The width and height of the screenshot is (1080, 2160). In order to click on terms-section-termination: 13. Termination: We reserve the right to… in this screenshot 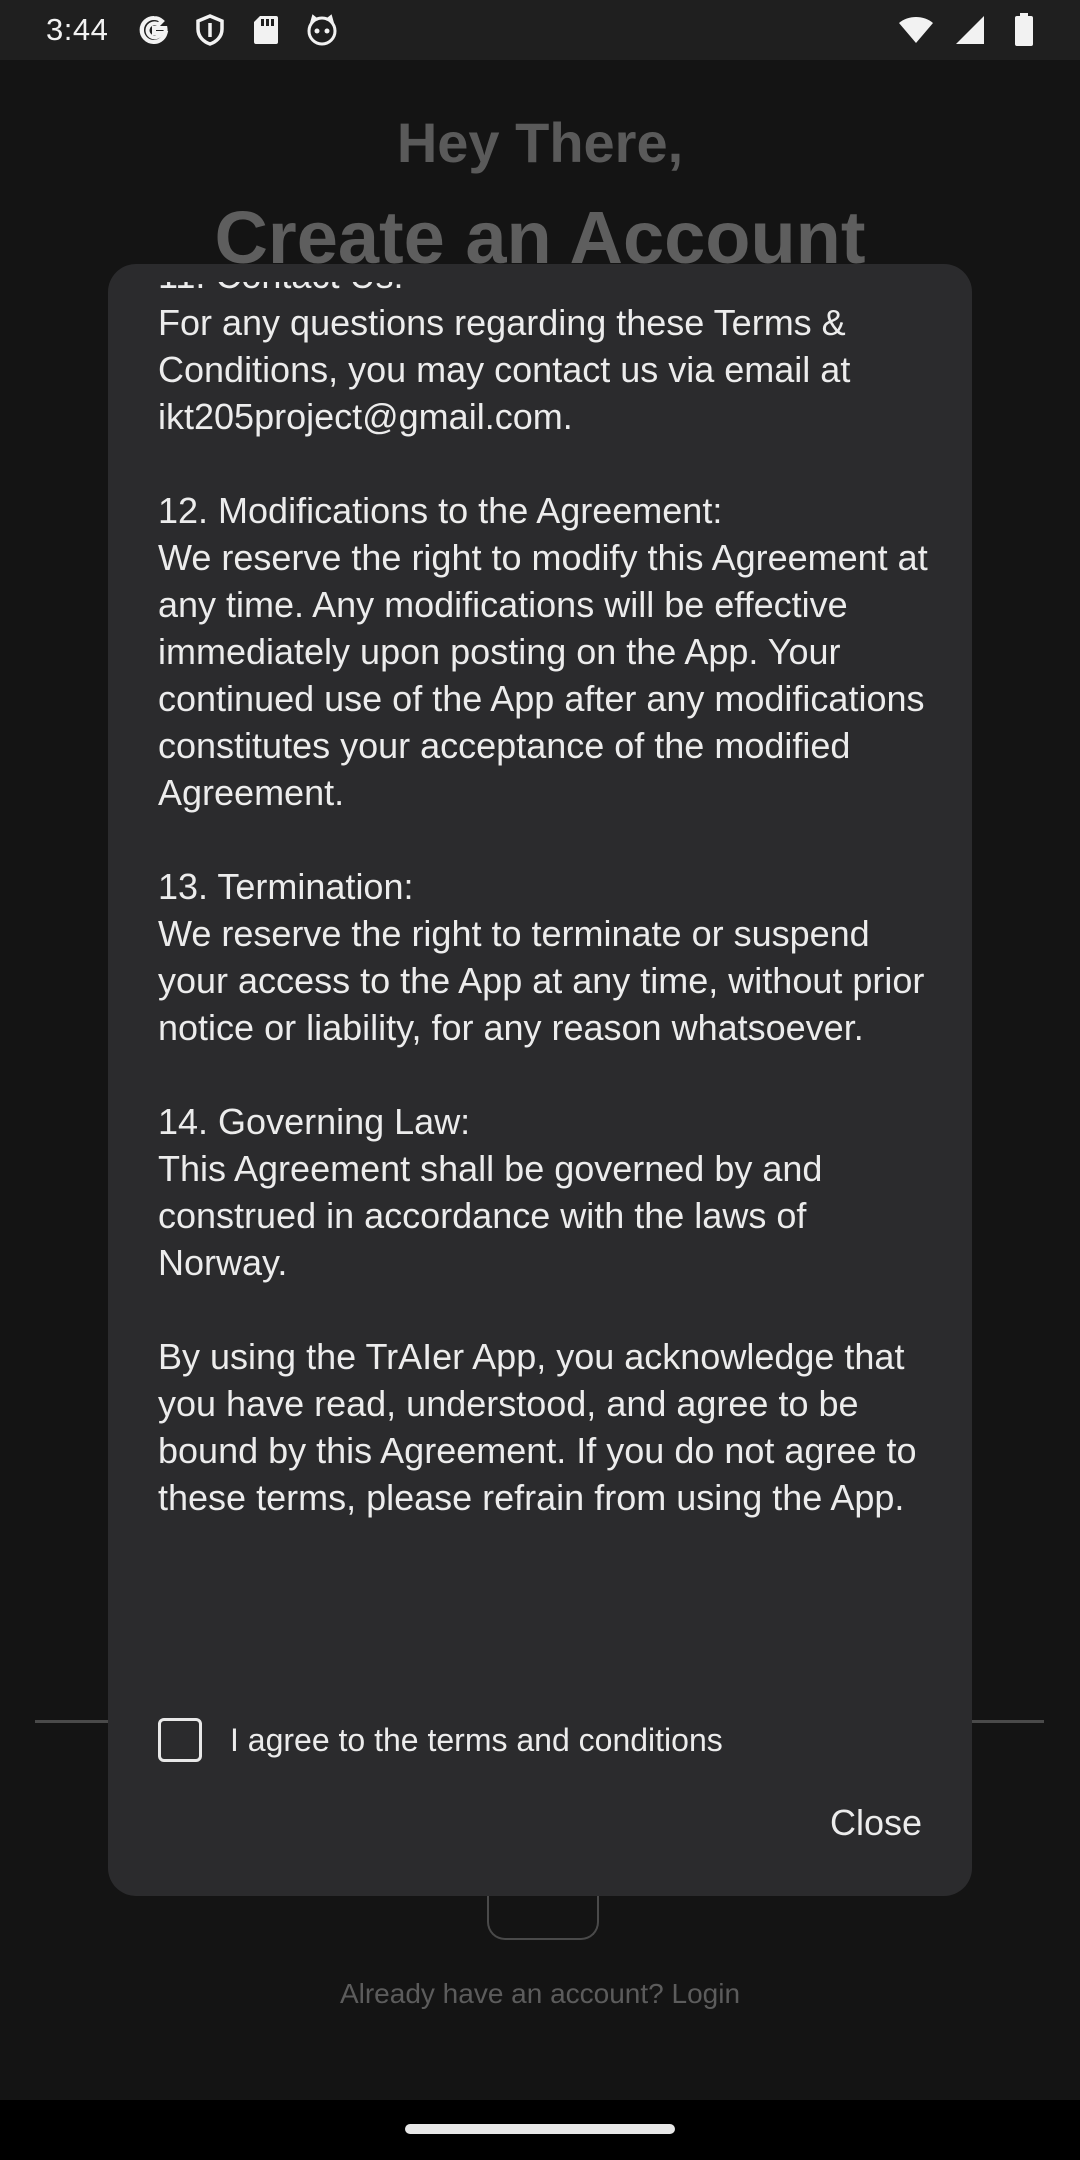, I will do `click(541, 957)`.